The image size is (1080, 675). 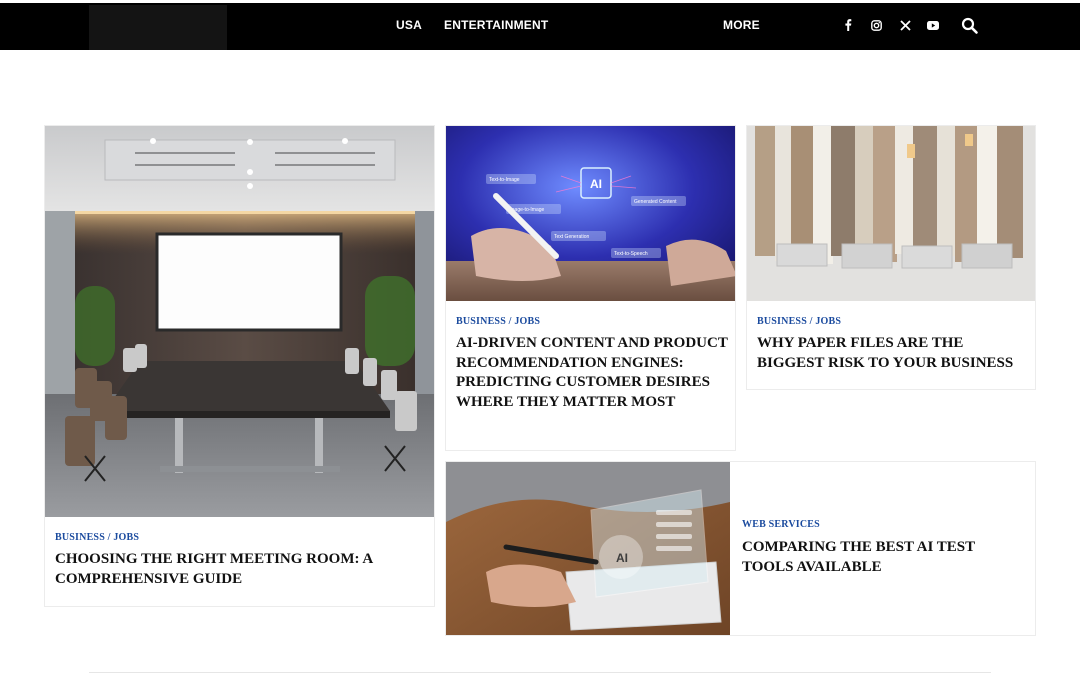 I want to click on ai-hologram-image: AI, so click(x=588, y=548).